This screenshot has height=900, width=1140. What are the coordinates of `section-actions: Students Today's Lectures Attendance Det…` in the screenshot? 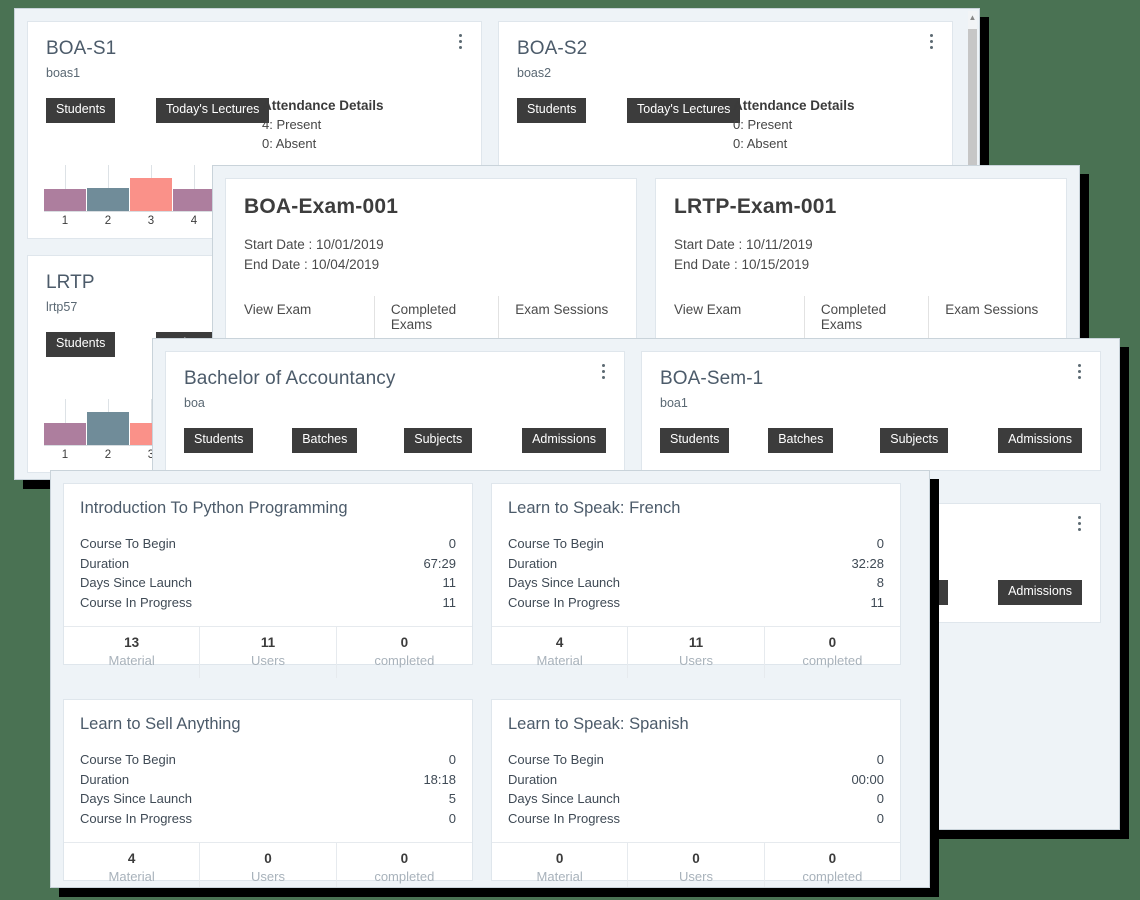 It's located at (725, 124).